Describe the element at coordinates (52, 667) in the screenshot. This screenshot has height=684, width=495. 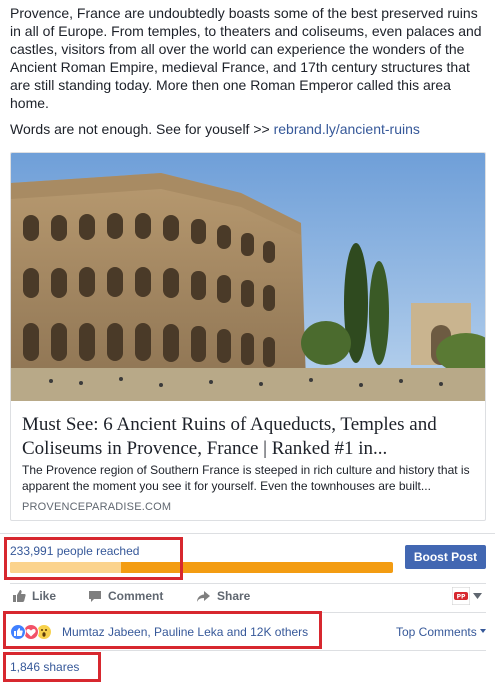
I see `highlight-box-shares` at that location.